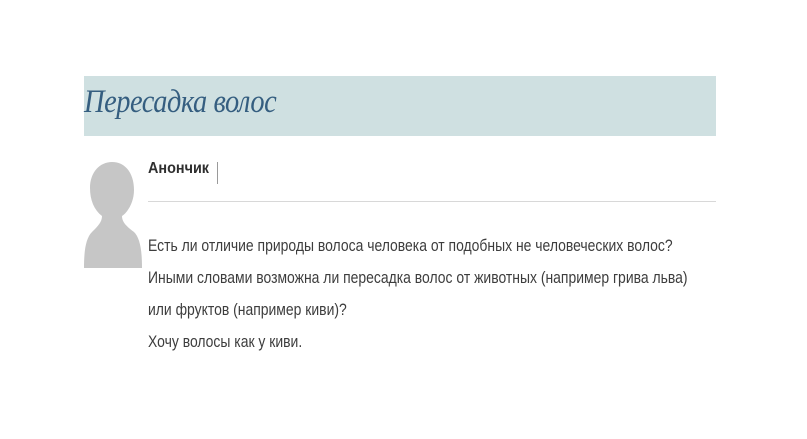 The image size is (807, 439). Describe the element at coordinates (225, 341) in the screenshot. I see `post-line: Хочу волосы как у киви.` at that location.